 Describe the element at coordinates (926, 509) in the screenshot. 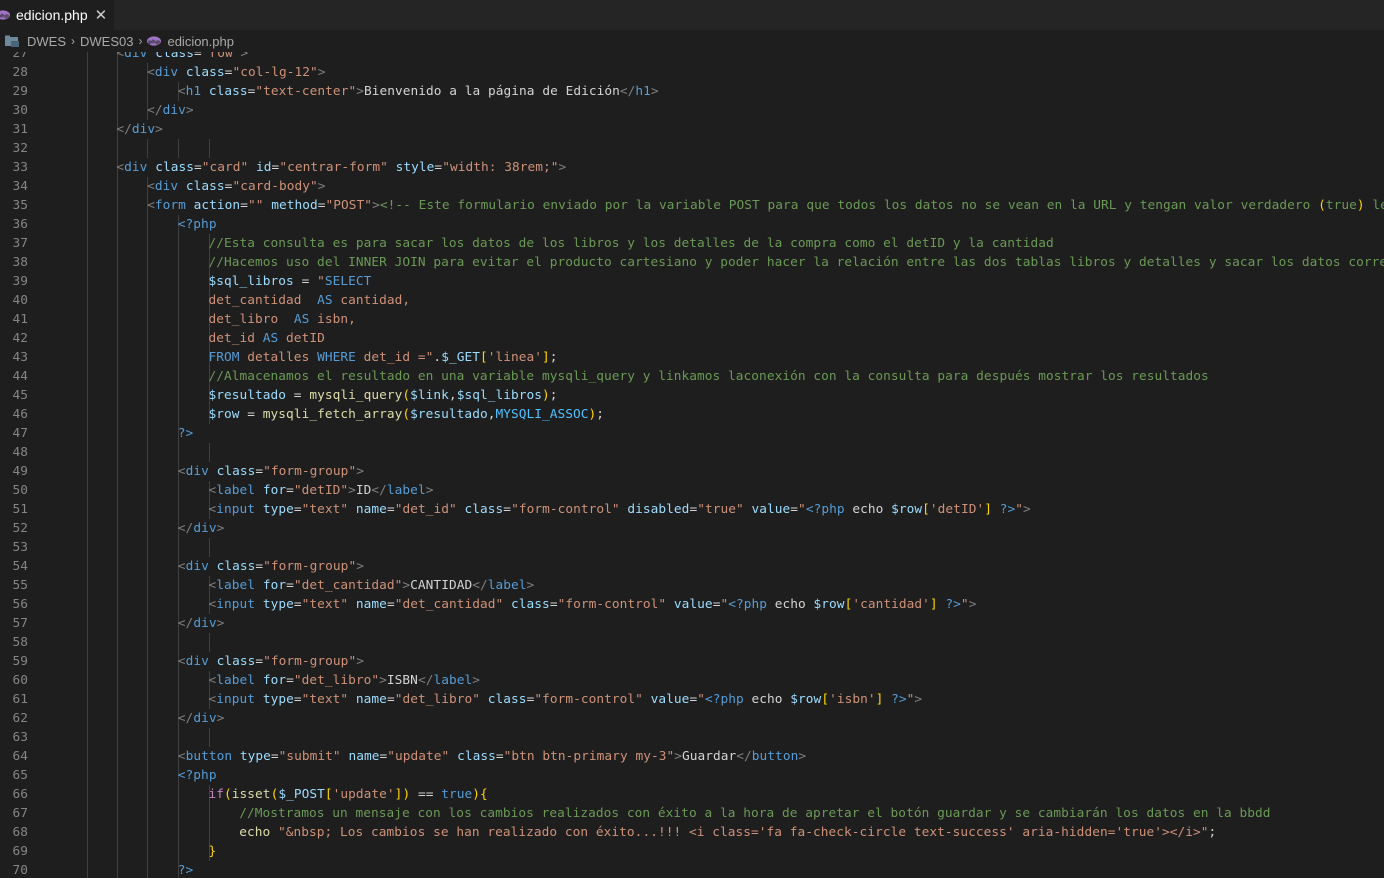

I see `code-token: [` at that location.